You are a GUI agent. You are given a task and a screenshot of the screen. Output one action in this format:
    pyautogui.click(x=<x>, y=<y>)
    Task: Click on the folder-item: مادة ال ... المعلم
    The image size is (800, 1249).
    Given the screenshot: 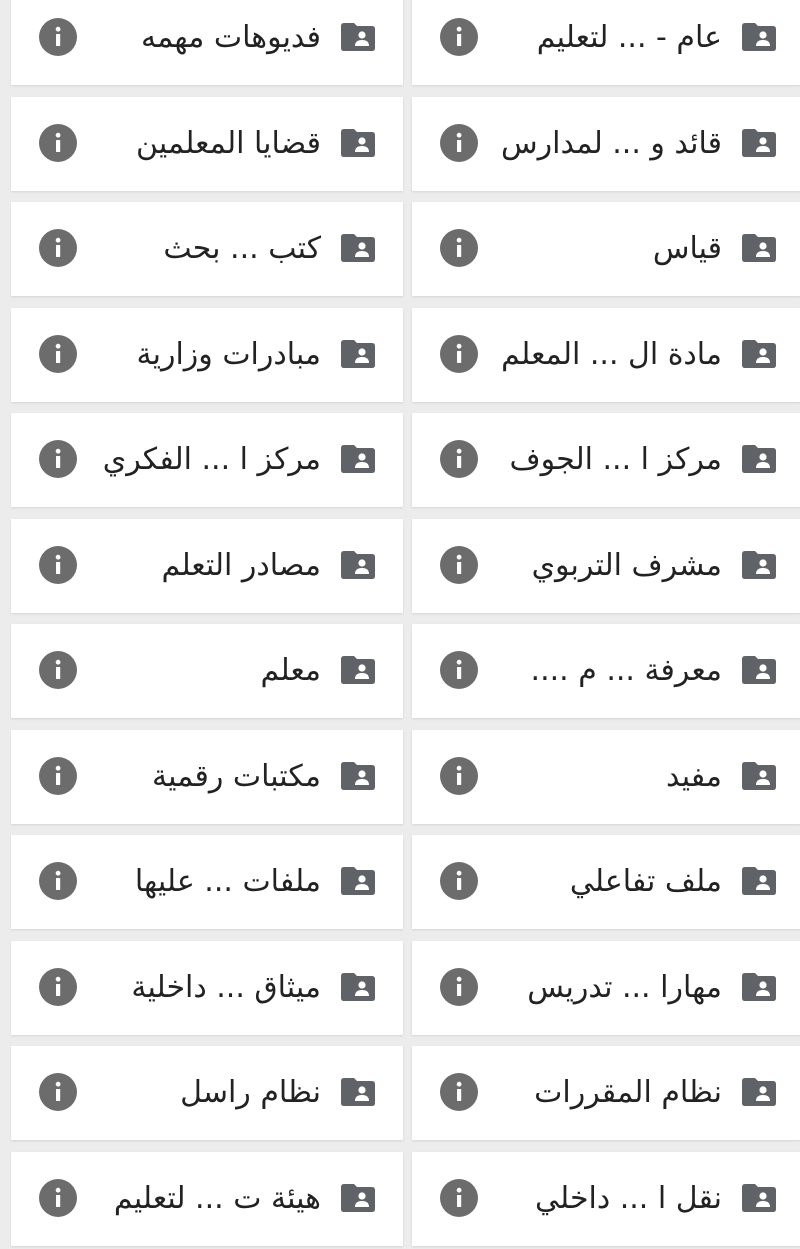 What is the action you would take?
    pyautogui.click(x=606, y=355)
    